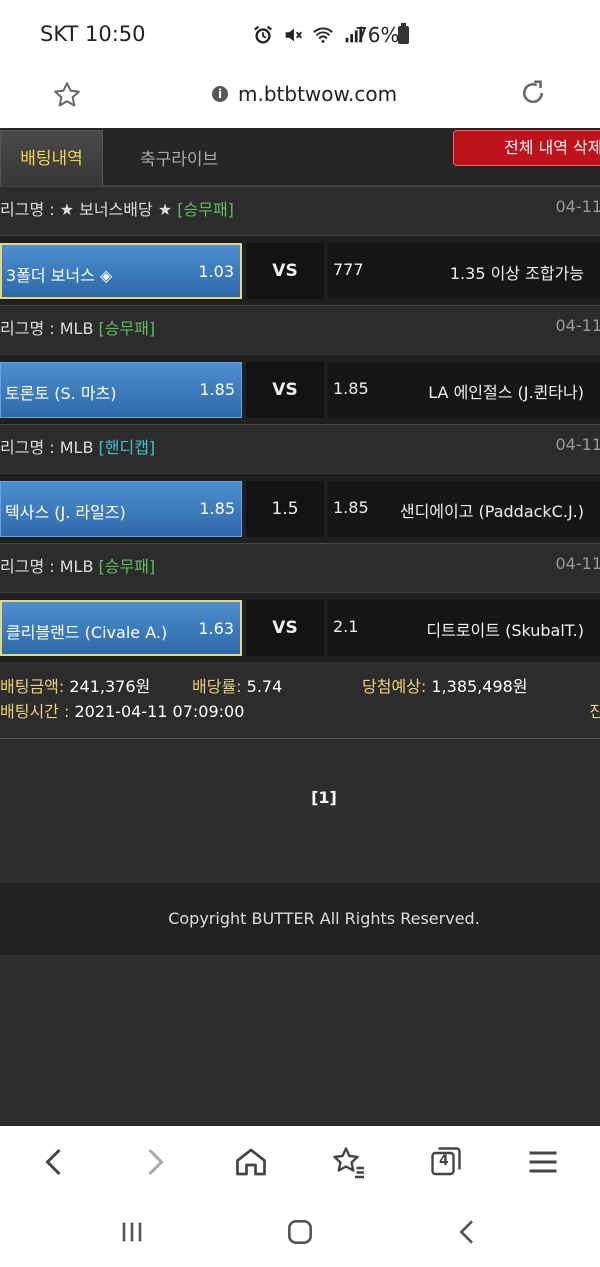 This screenshot has height=1267, width=600. I want to click on bet-row: 토론토 (S. 마츠) 1.85 VS 1.85 LA 에인절스 (J.퀸타나), so click(300, 389).